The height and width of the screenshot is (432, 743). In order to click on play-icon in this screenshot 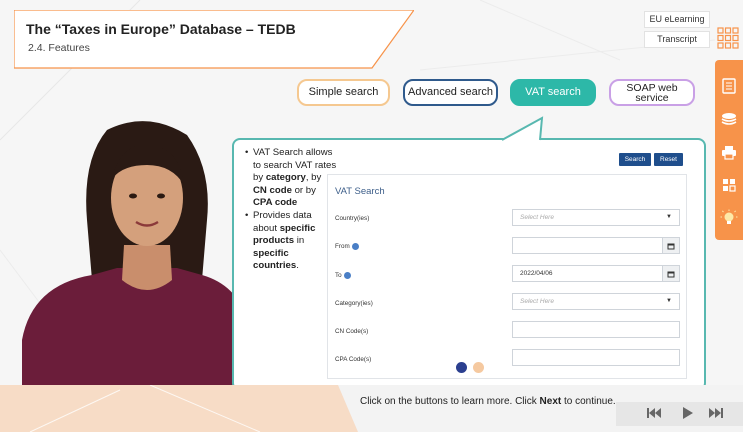, I will do `click(688, 413)`.